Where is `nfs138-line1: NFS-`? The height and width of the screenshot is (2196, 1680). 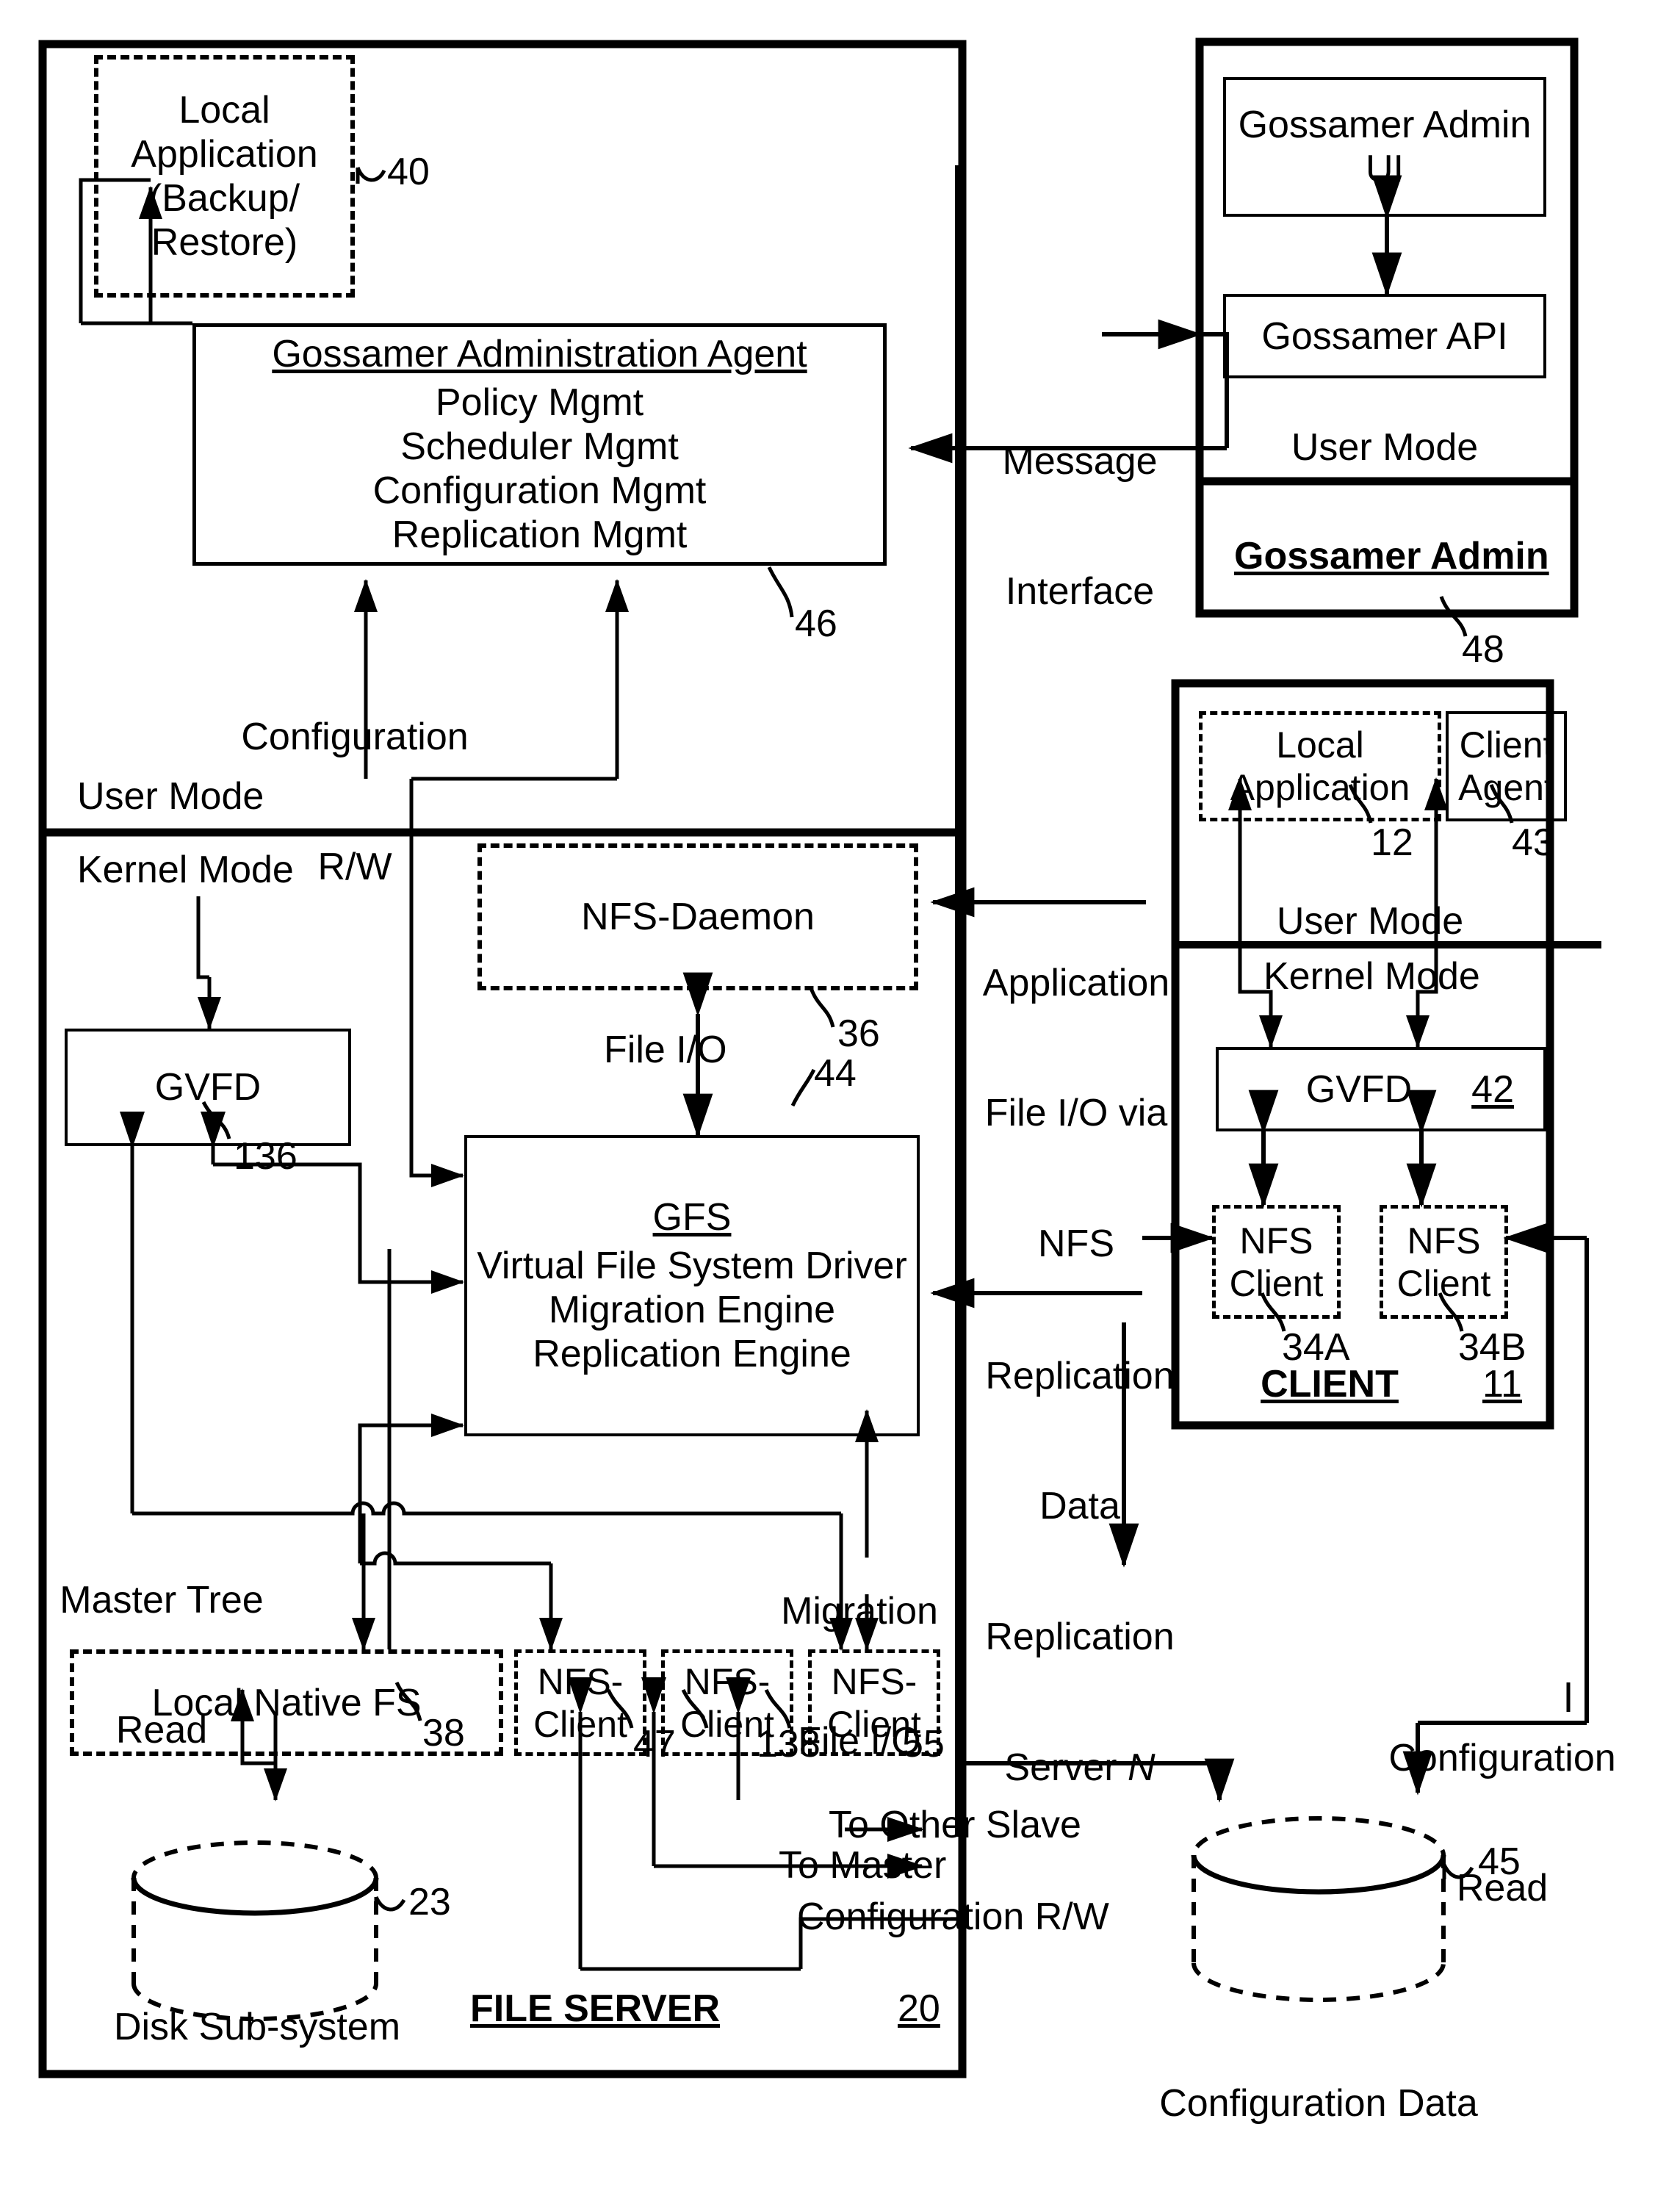 nfs138-line1: NFS- is located at coordinates (727, 1681).